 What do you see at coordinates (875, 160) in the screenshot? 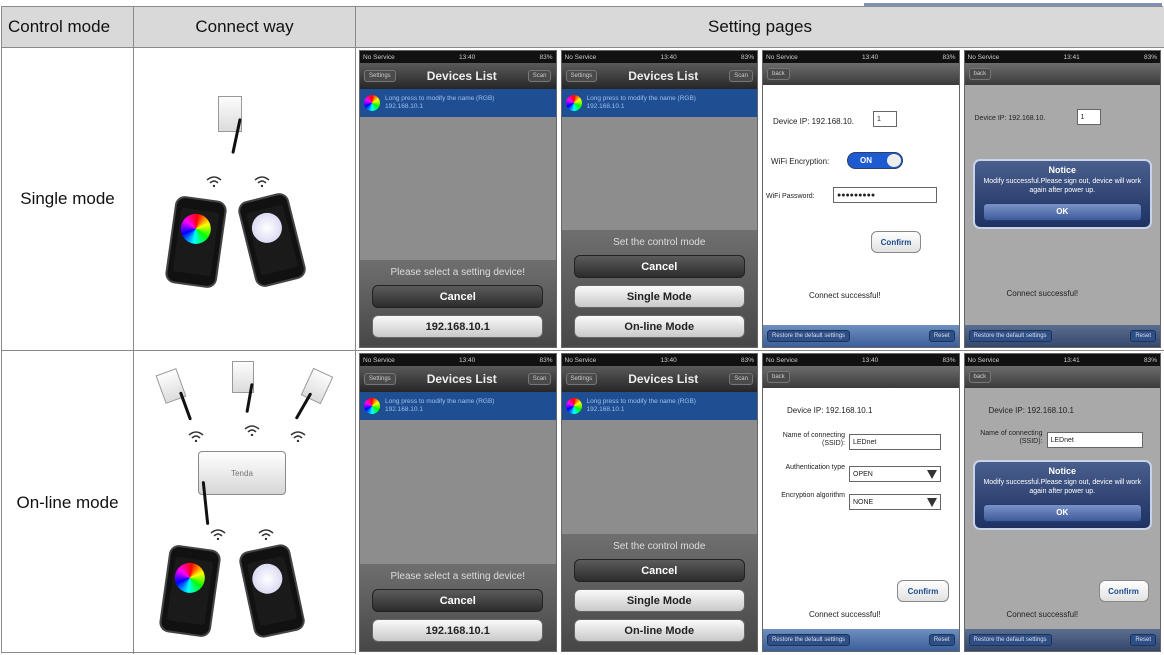
I see `wifi-encryption-toggle: ON` at bounding box center [875, 160].